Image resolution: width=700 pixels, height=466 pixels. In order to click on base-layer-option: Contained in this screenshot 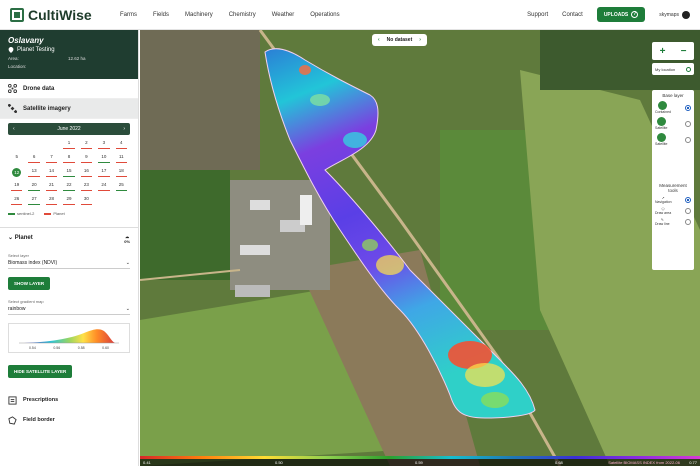, I will do `click(673, 107)`.